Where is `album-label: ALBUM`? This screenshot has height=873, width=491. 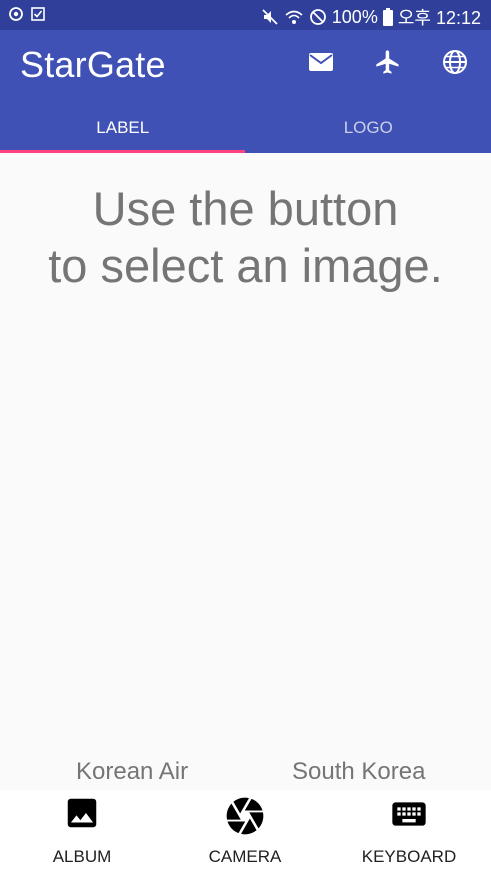
album-label: ALBUM is located at coordinates (82, 856).